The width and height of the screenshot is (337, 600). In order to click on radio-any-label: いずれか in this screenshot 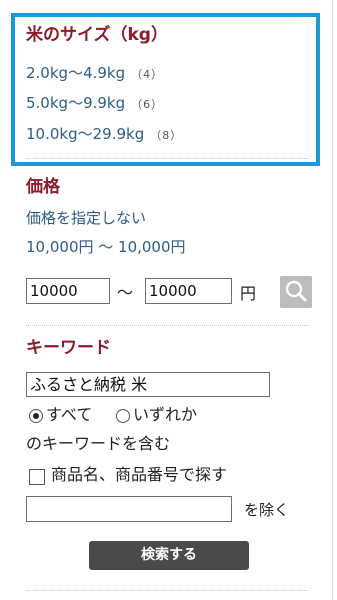, I will do `click(165, 415)`.